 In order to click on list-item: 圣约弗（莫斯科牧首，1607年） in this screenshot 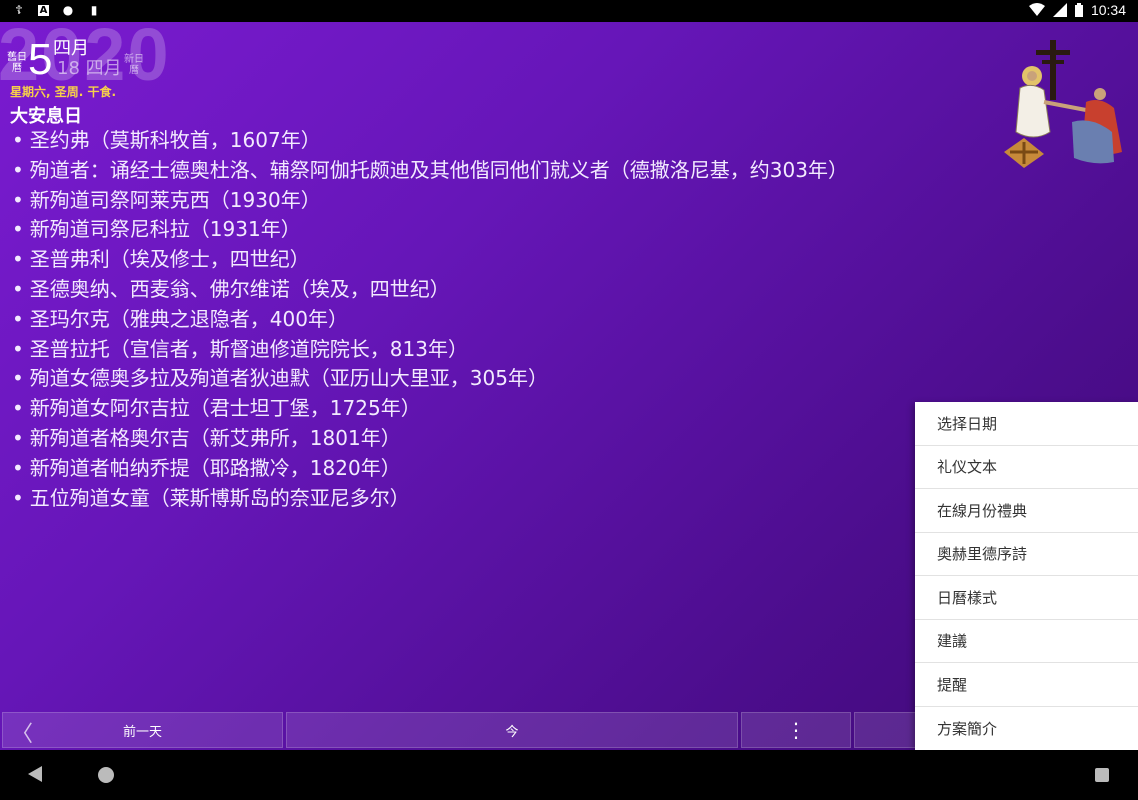, I will do `click(430, 141)`.